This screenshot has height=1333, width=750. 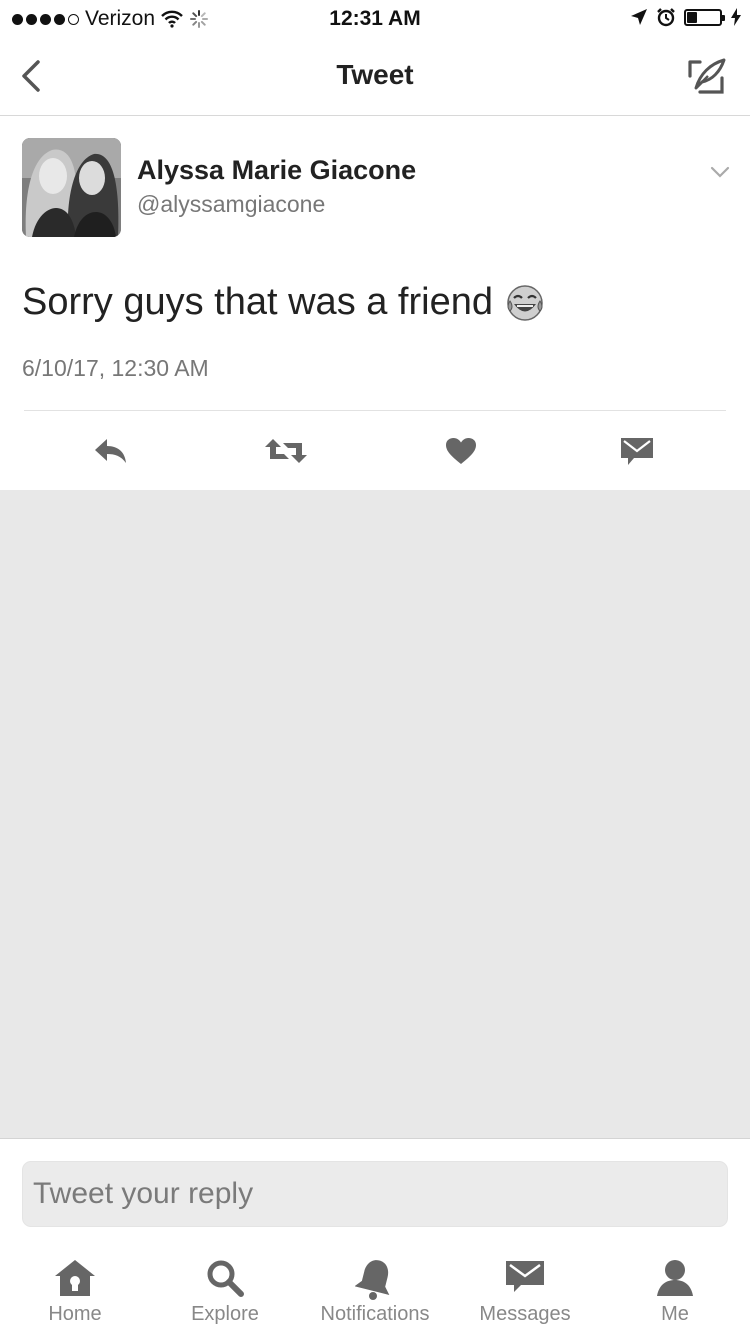 I want to click on face-with-tears-of-joy-icon, so click(x=525, y=302).